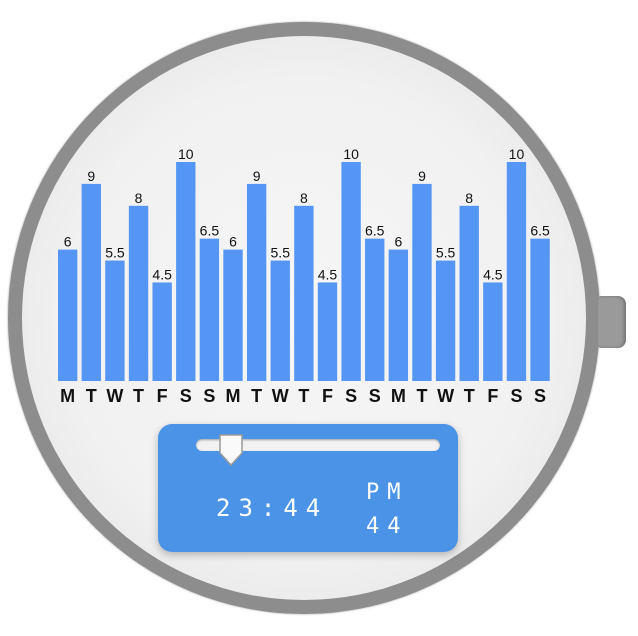 Image resolution: width=638 pixels, height=636 pixels. What do you see at coordinates (308, 488) in the screenshot?
I see `time-panel: 23:44 PM 44` at bounding box center [308, 488].